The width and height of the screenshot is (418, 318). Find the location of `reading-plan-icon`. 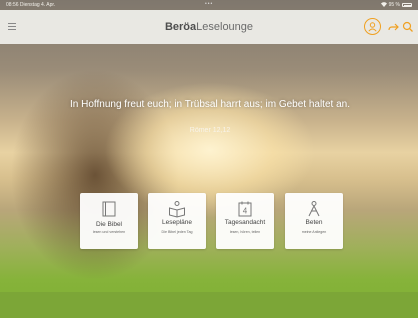

reading-plan-icon is located at coordinates (177, 209).